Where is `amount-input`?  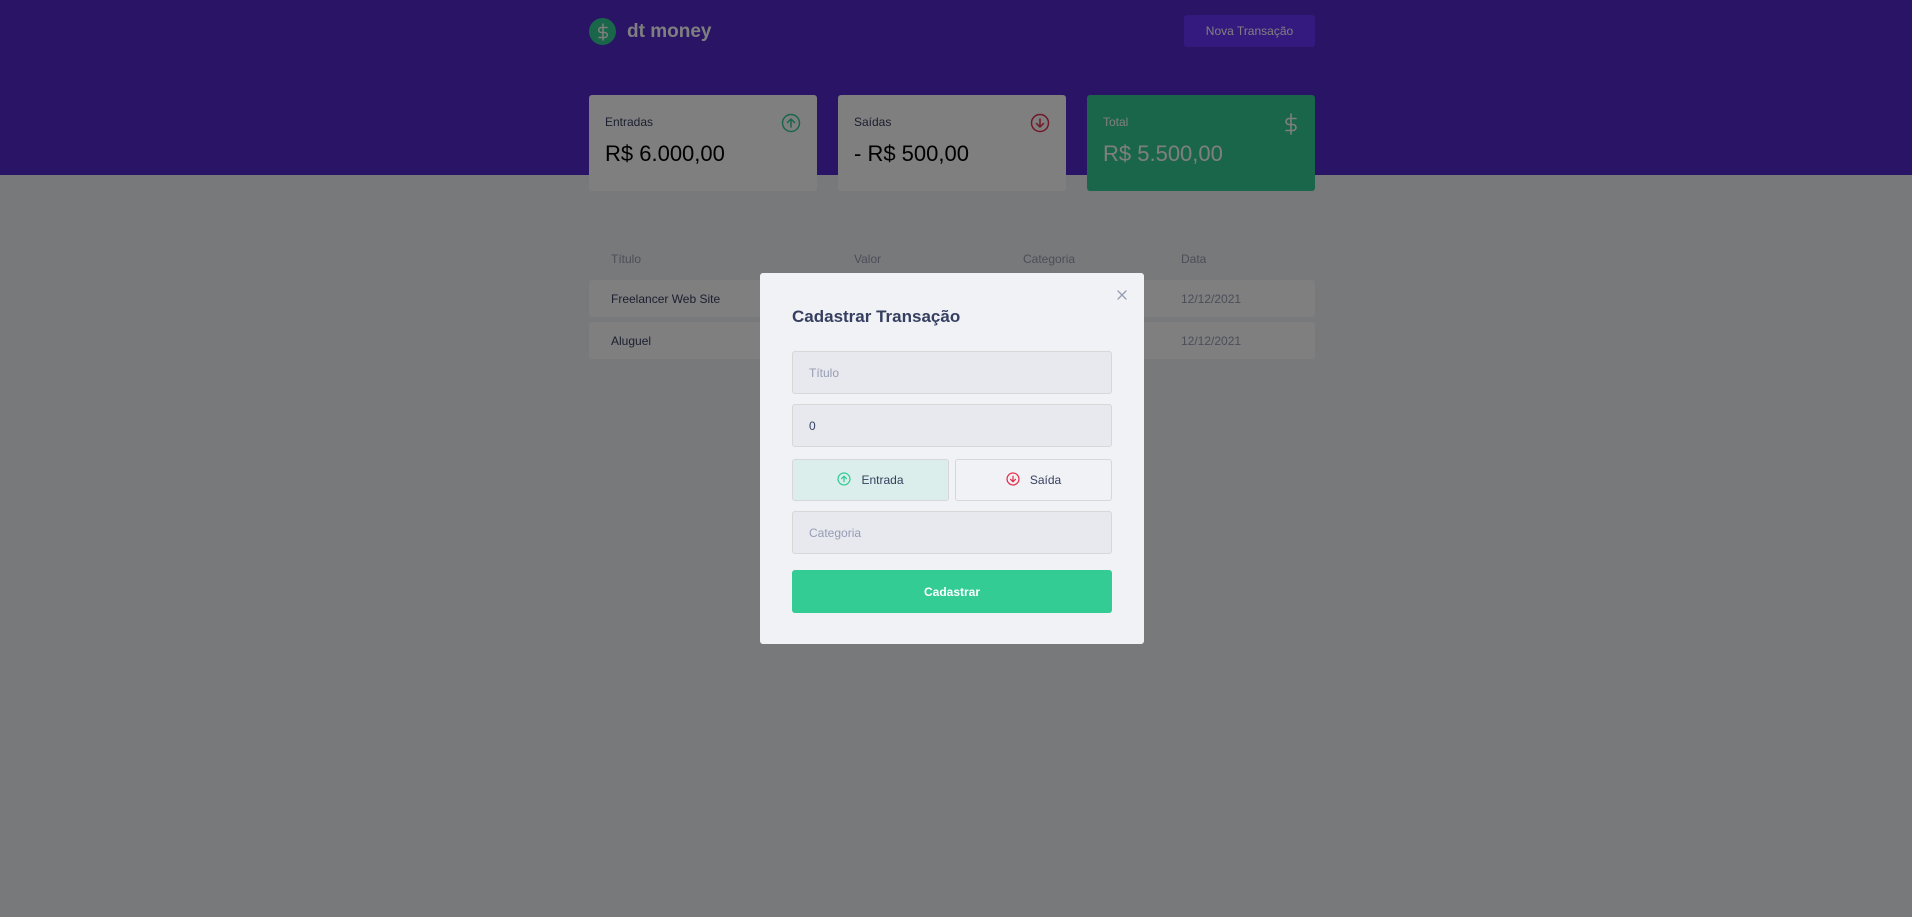
amount-input is located at coordinates (952, 425).